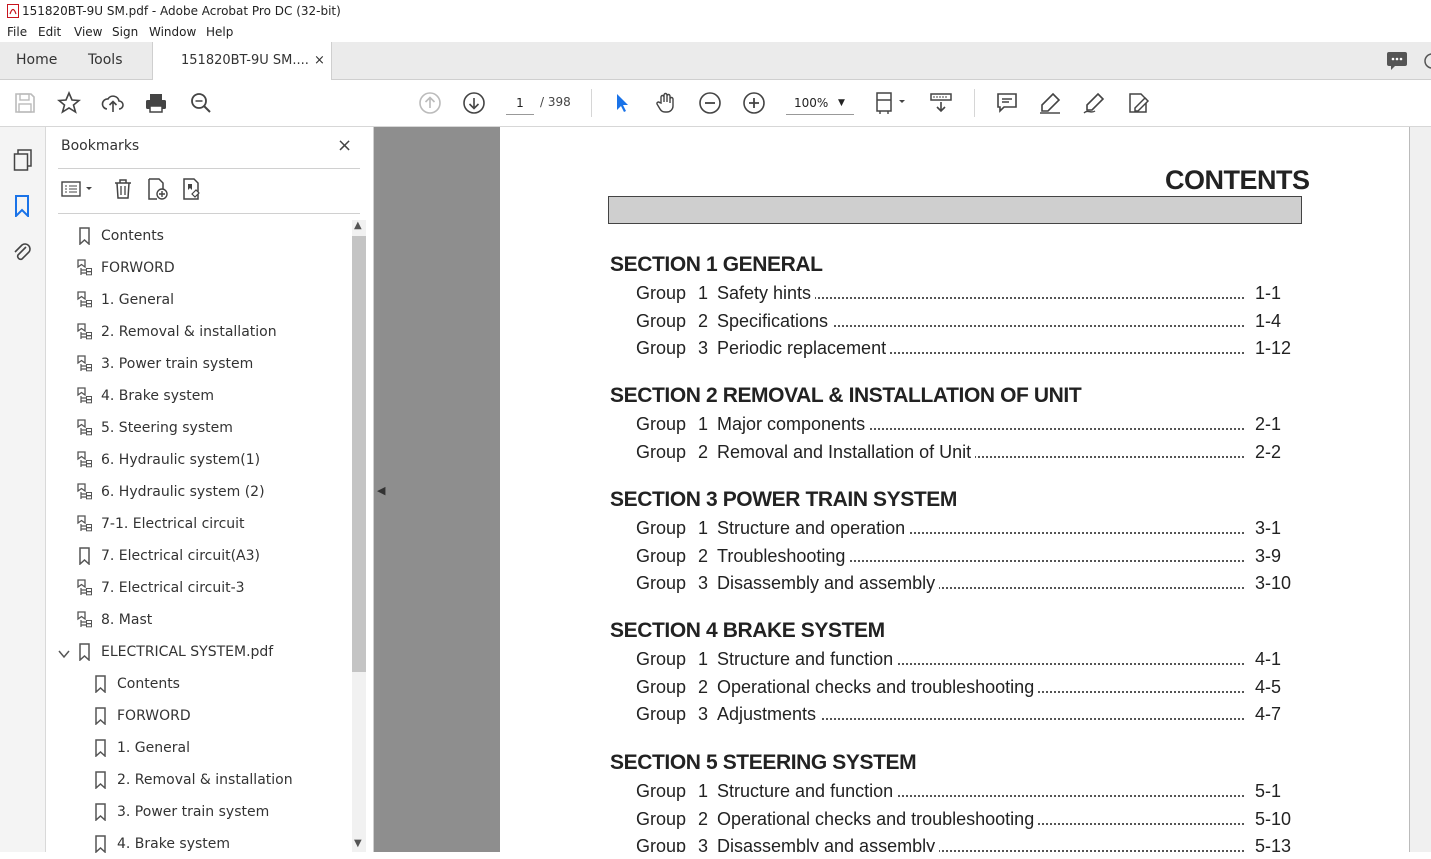  What do you see at coordinates (344, 145) in the screenshot?
I see `close-icon: ×` at bounding box center [344, 145].